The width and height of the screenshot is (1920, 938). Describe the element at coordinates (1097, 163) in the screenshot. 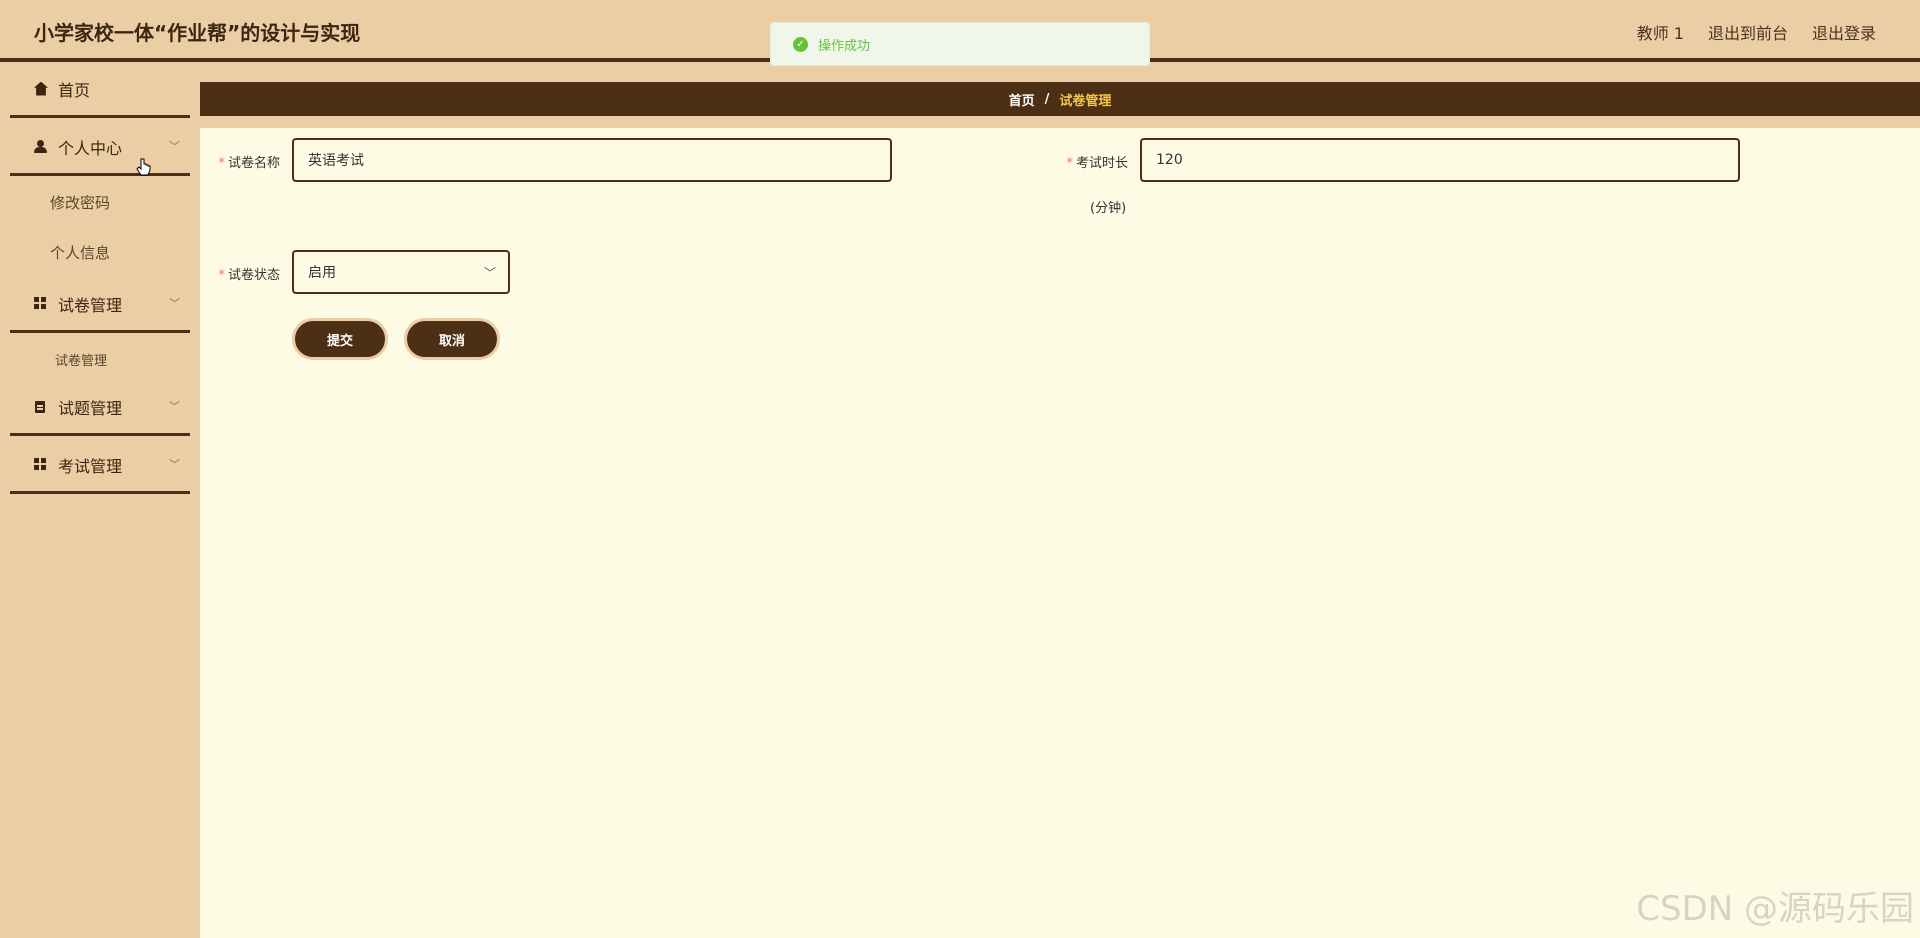

I see `exam-duration-label: * 考试时长` at that location.